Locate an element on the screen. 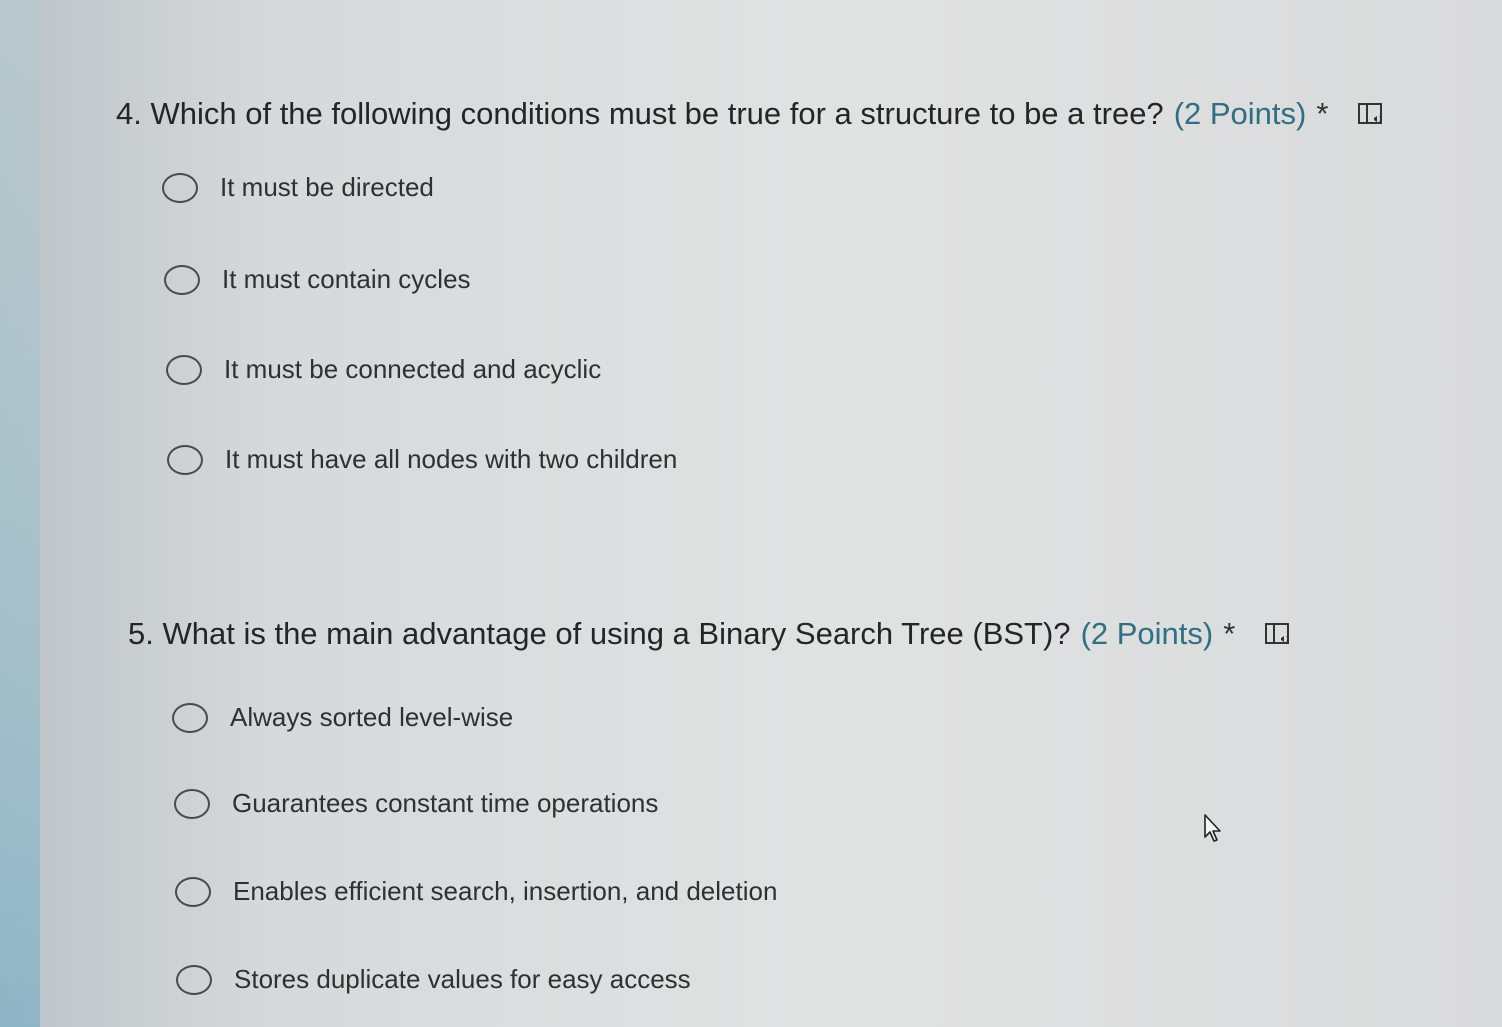 This screenshot has height=1027, width=1502. option-q5-4: Stores duplicate values for easy access is located at coordinates (433, 979).